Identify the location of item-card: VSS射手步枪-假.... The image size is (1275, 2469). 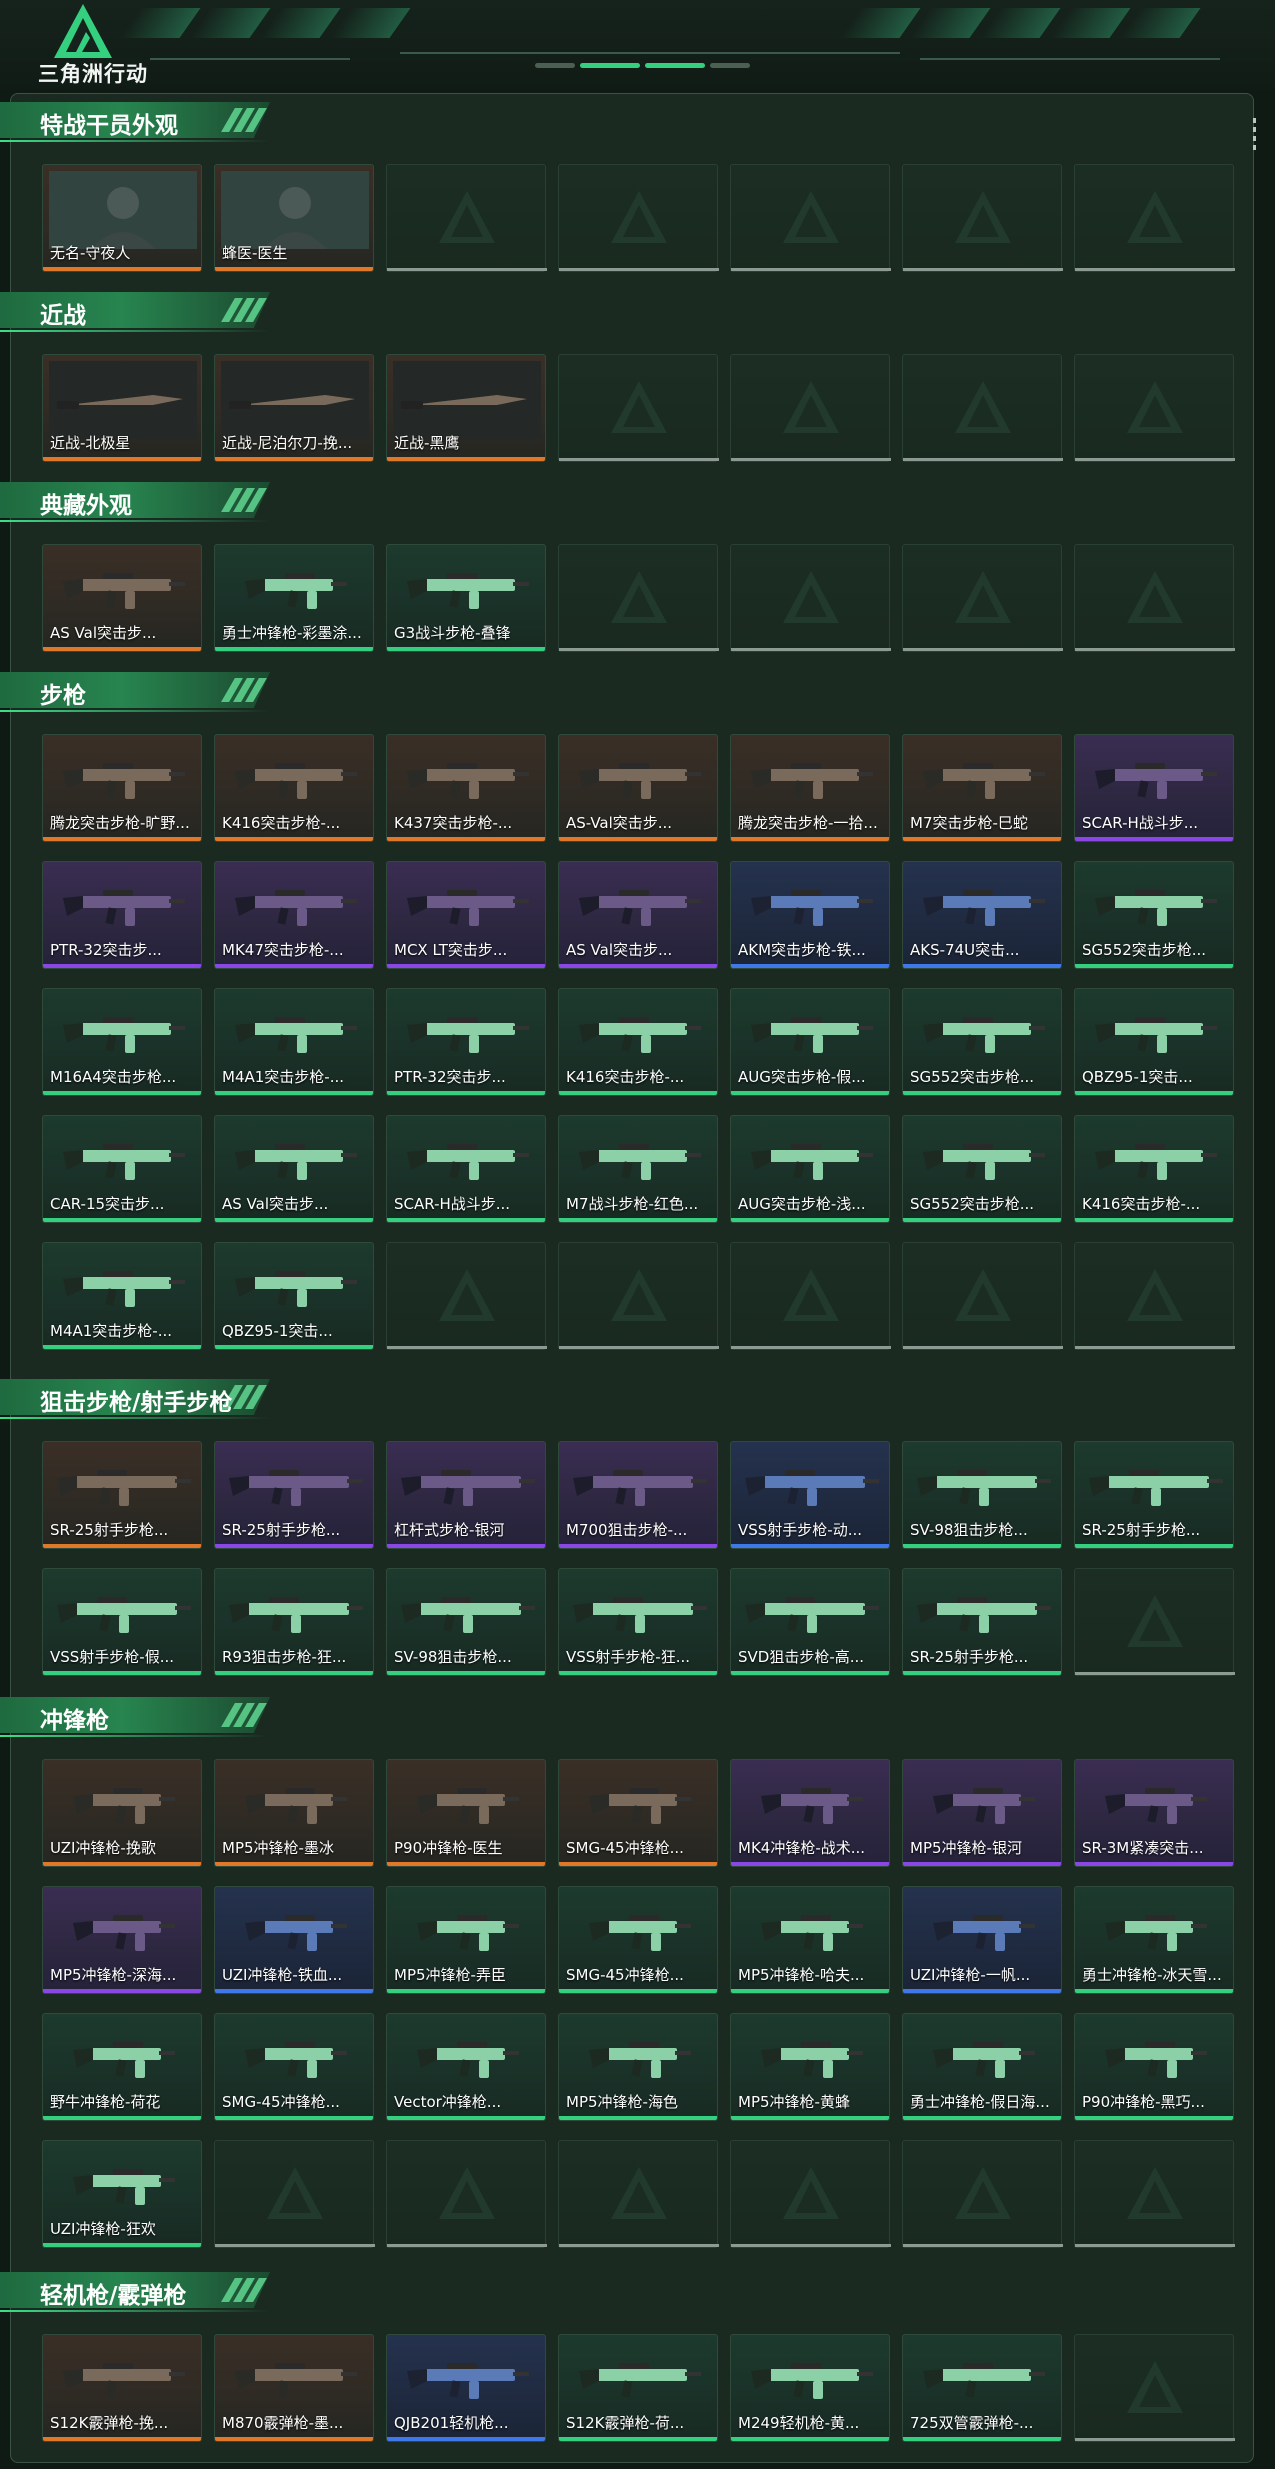
(122, 1622).